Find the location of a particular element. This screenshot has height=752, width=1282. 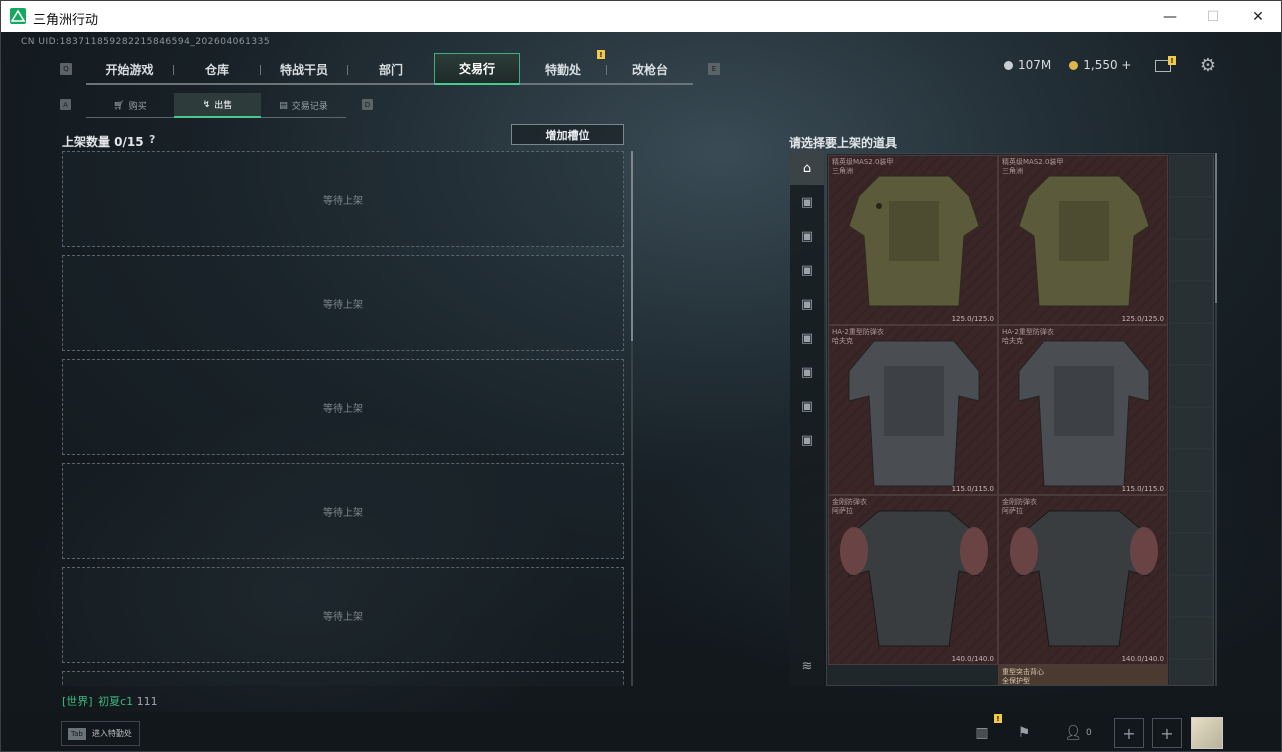

slot-scrollbar-thumb is located at coordinates (632, 246).